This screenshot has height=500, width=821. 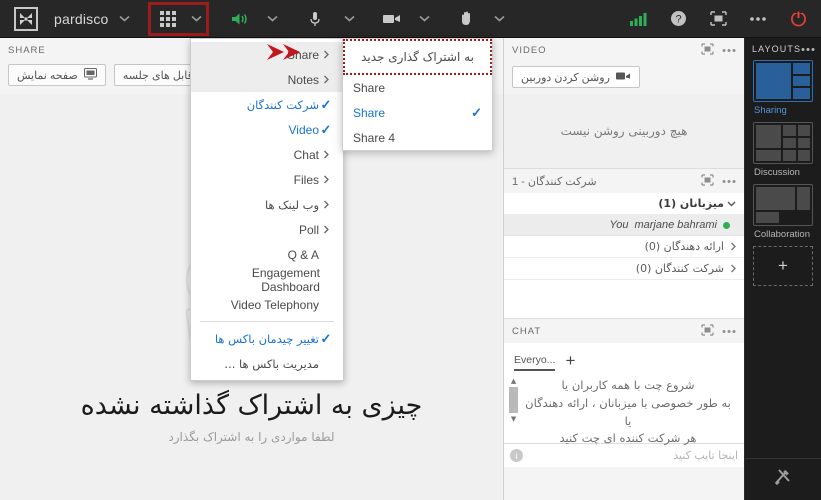 I want to click on scroll-down-icon: ▼, so click(x=513, y=419).